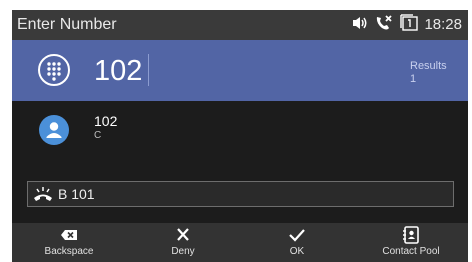 Image resolution: width=472 pixels, height=262 pixels. I want to click on results-label: Results, so click(428, 66).